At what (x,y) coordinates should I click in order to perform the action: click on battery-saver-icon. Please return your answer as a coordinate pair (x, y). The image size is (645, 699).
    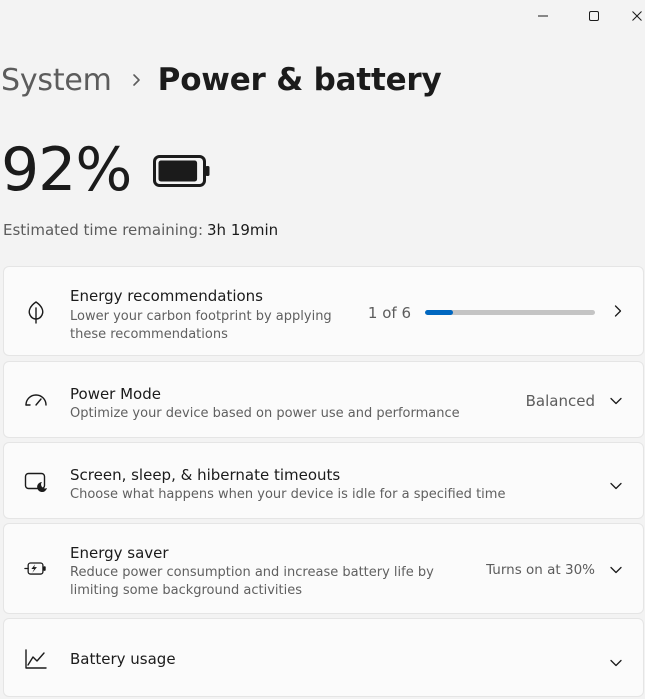
    Looking at the image, I should click on (36, 569).